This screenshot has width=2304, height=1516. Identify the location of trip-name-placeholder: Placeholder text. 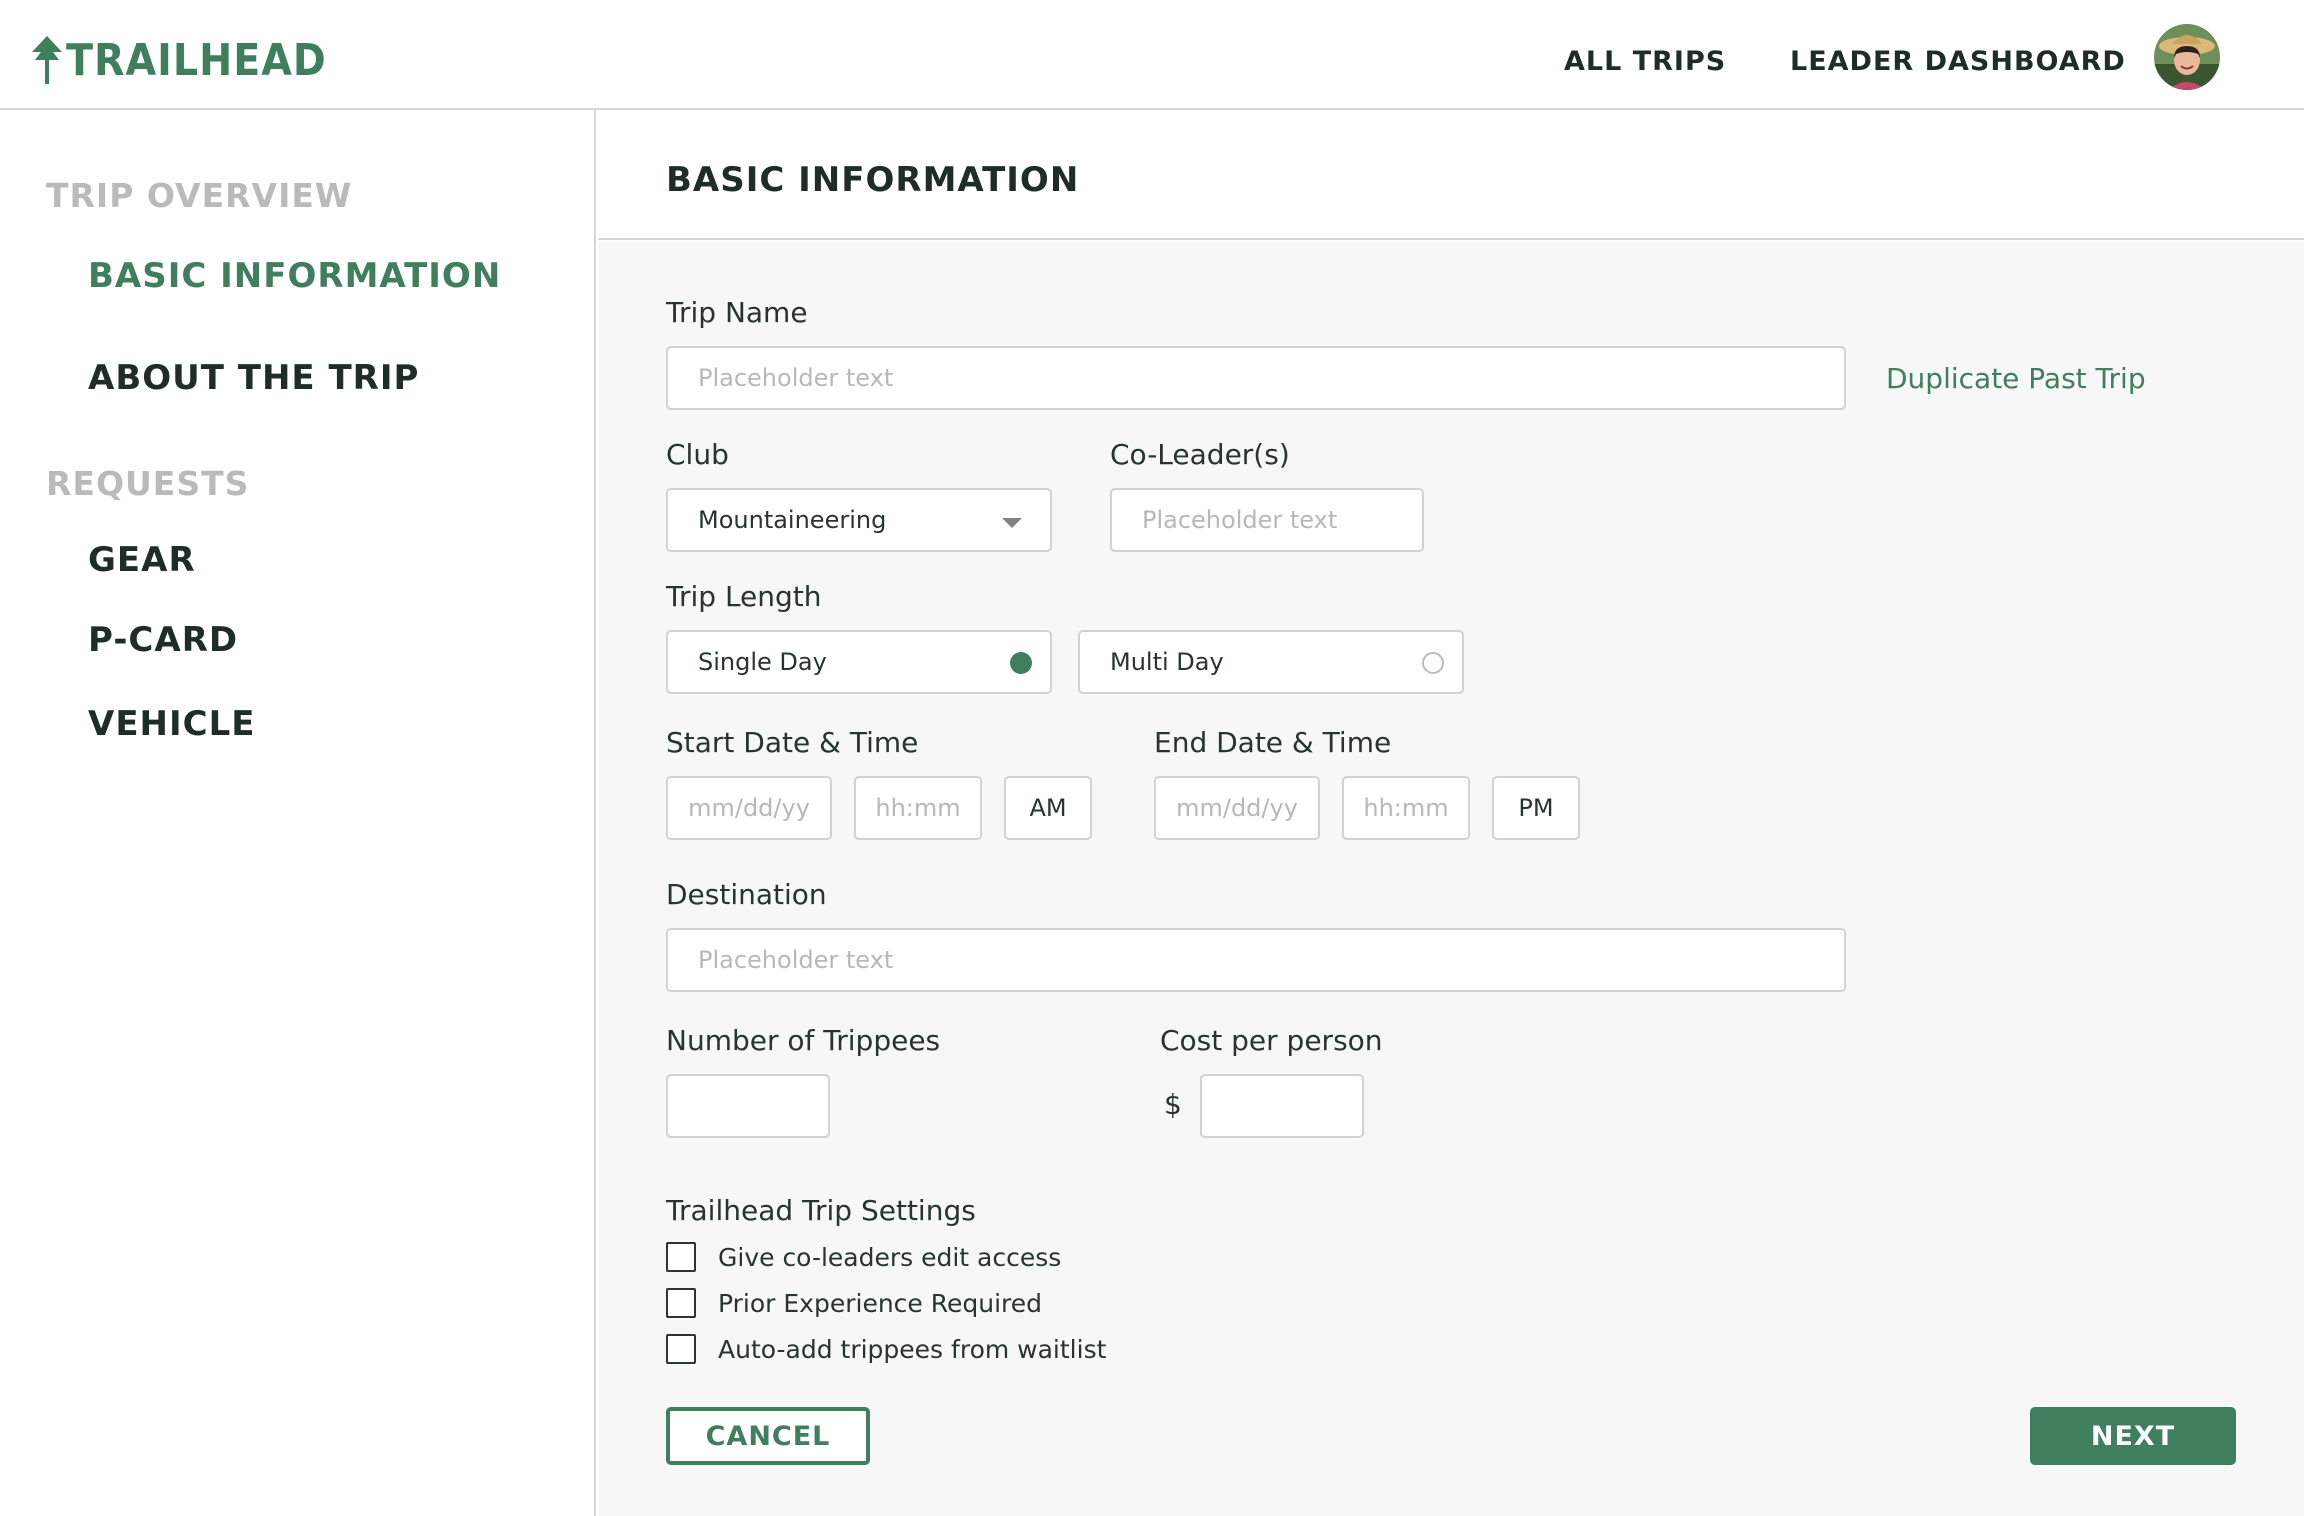
(796, 378).